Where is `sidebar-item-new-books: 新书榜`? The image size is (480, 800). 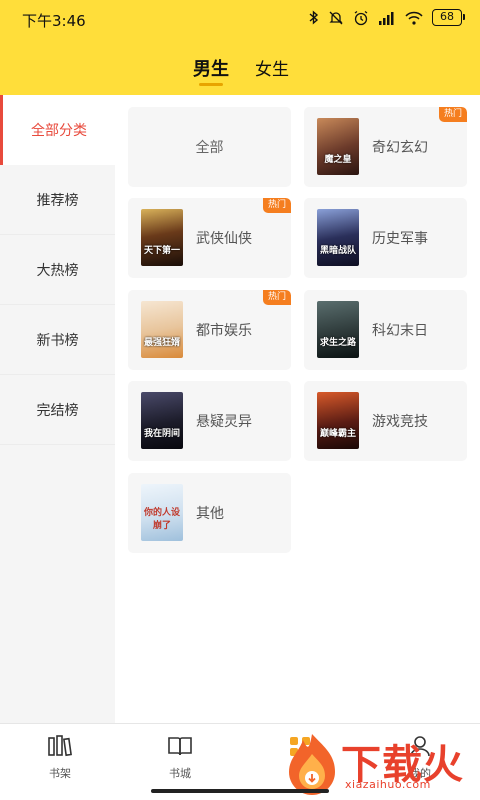 sidebar-item-new-books: 新书榜 is located at coordinates (57, 340).